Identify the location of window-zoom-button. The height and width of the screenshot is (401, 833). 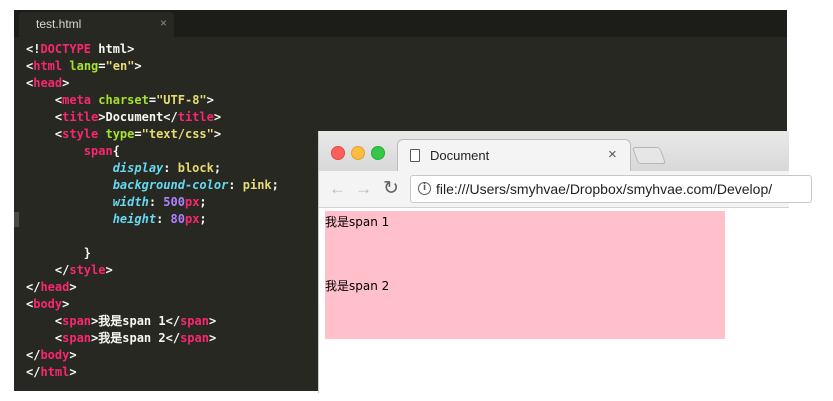
(378, 153).